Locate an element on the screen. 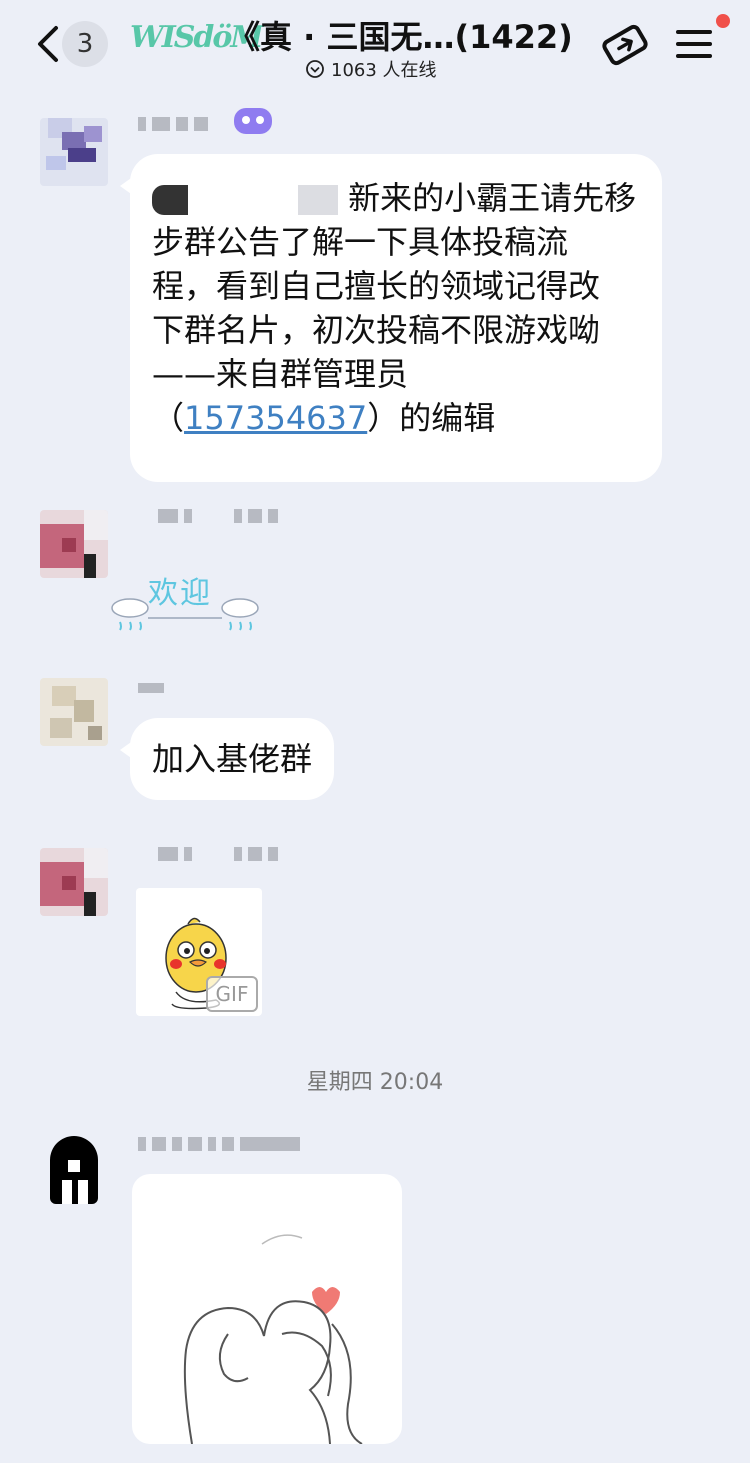 The width and height of the screenshot is (750, 1463). rain-cloud-icon is located at coordinates (185, 614).